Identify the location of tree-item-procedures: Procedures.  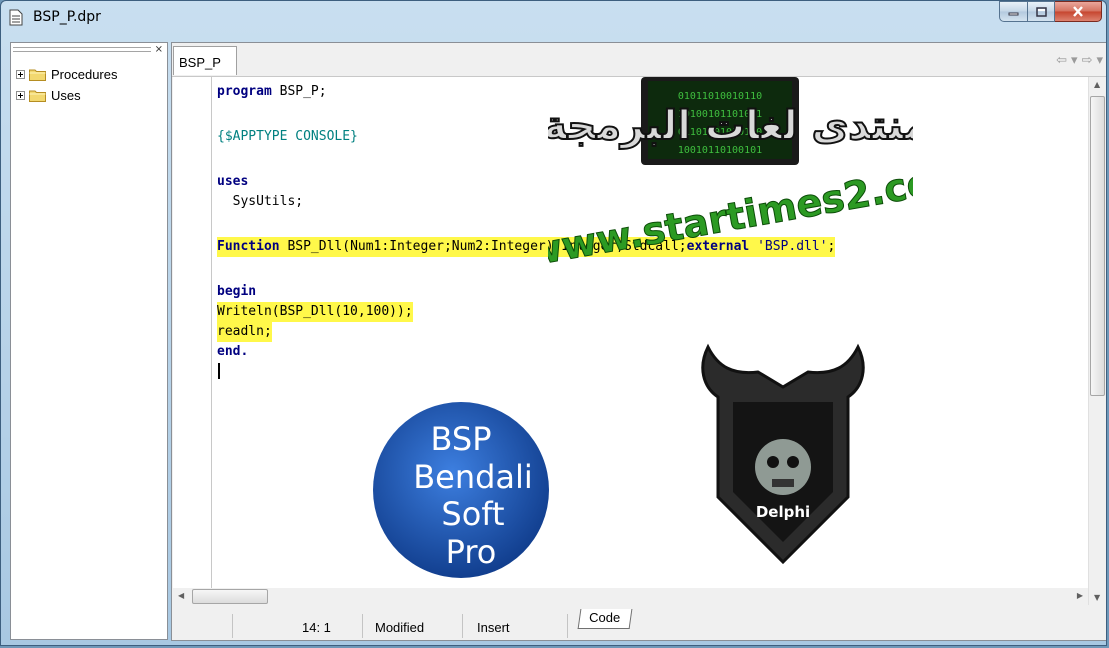
(66, 74).